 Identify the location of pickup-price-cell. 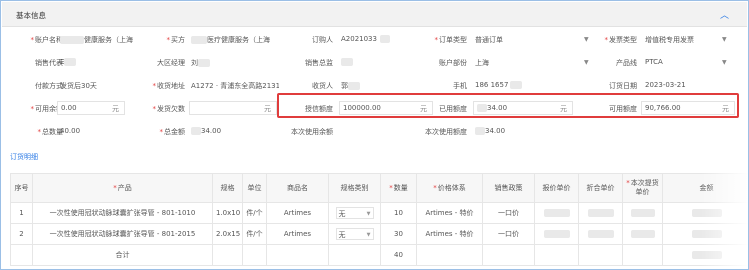
(642, 213).